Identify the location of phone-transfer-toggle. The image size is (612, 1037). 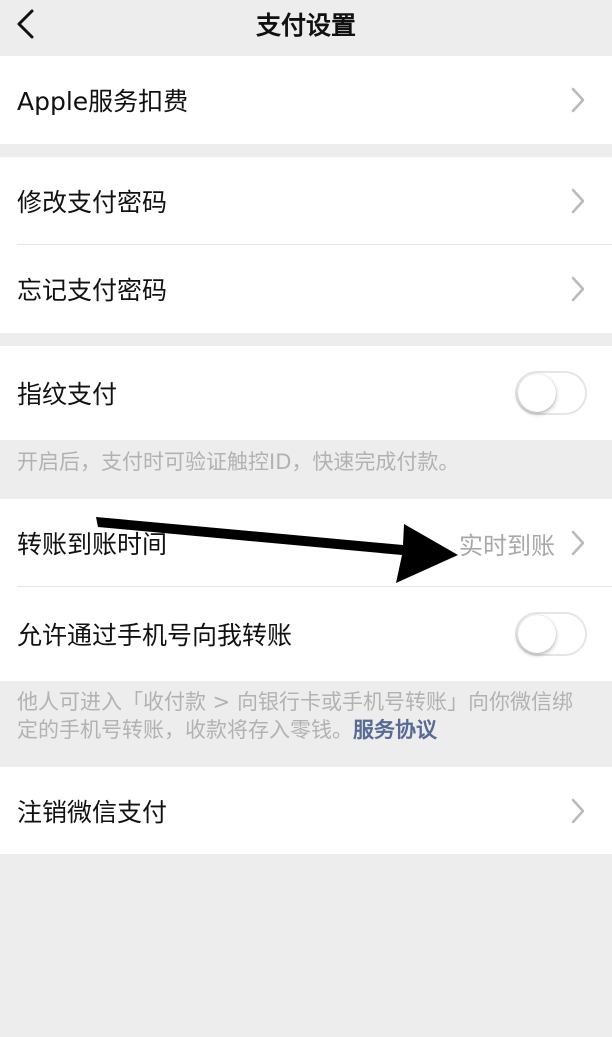
(551, 634).